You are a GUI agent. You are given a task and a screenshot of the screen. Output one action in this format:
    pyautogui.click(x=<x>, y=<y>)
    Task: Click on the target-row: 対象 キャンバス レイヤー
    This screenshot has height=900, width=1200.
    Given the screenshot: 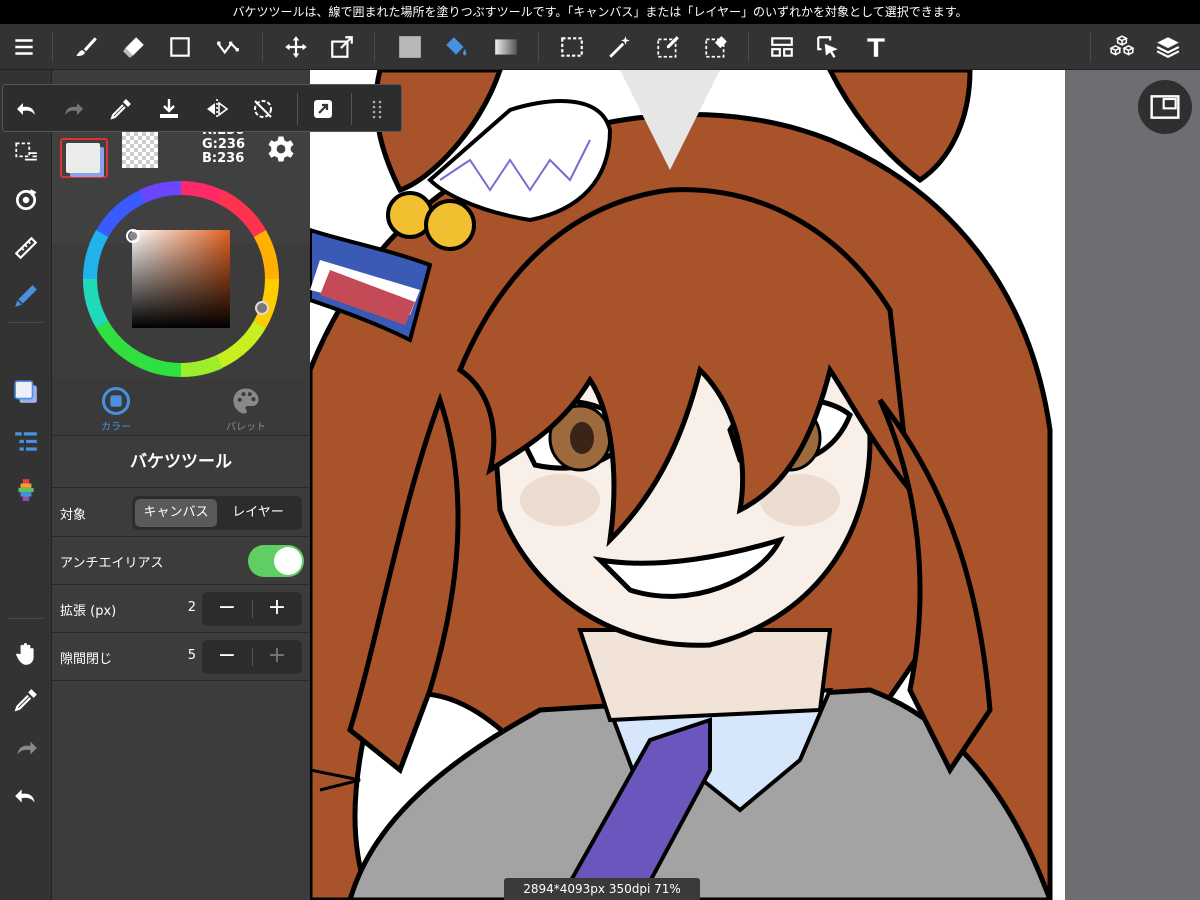 What is the action you would take?
    pyautogui.click(x=181, y=513)
    